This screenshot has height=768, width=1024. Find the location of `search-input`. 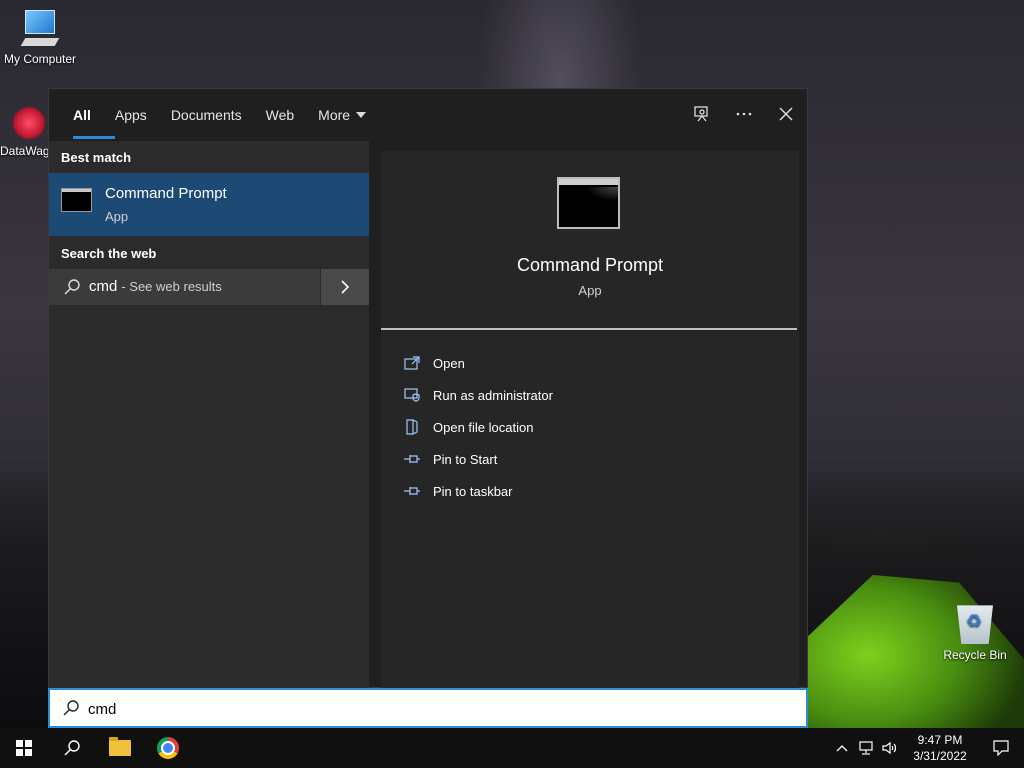

search-input is located at coordinates (438, 709).